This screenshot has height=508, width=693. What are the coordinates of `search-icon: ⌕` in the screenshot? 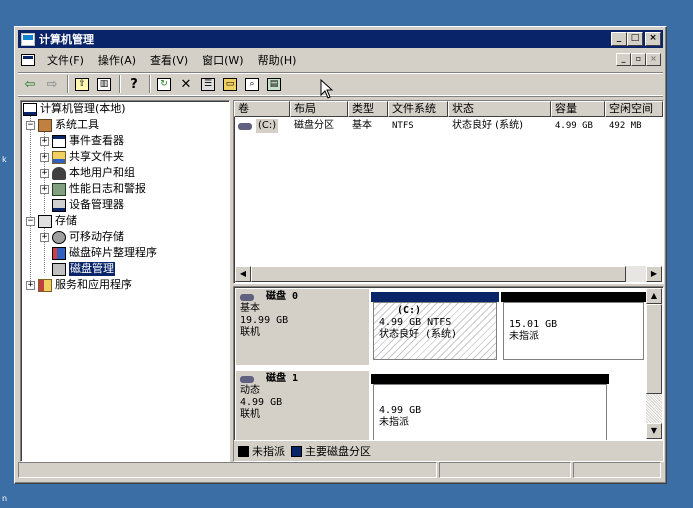 It's located at (252, 84).